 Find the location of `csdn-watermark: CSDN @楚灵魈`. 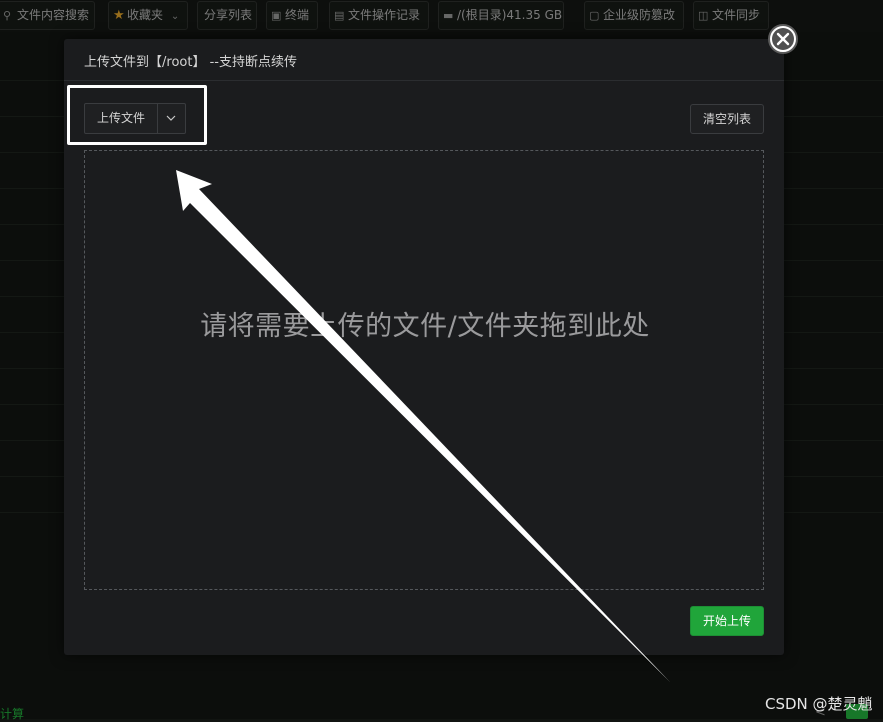

csdn-watermark: CSDN @楚灵魈 is located at coordinates (819, 704).